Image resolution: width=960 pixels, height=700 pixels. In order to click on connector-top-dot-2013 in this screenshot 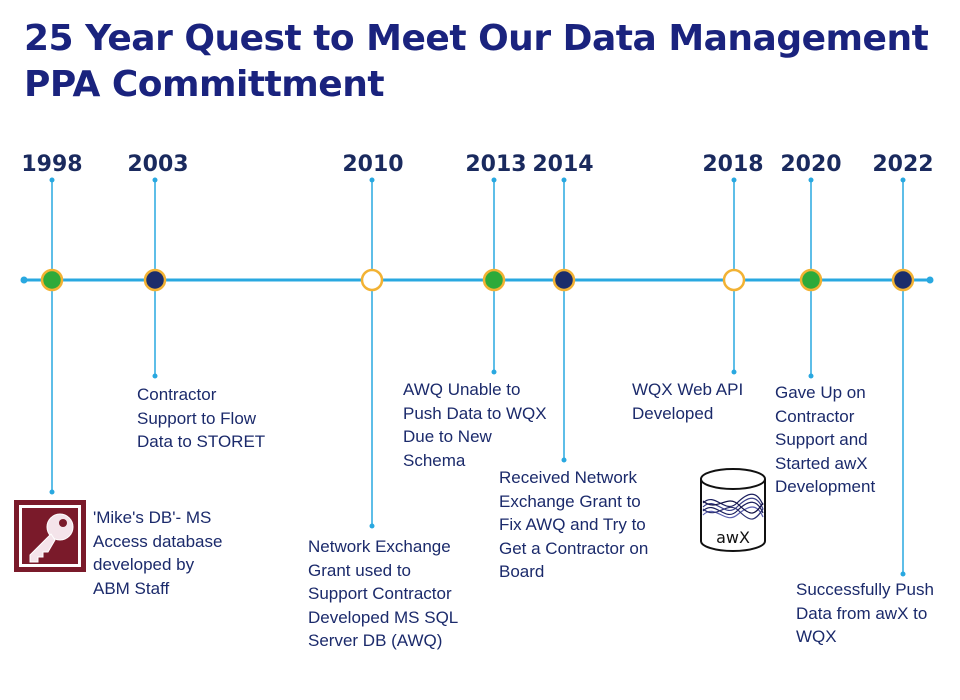, I will do `click(494, 180)`.